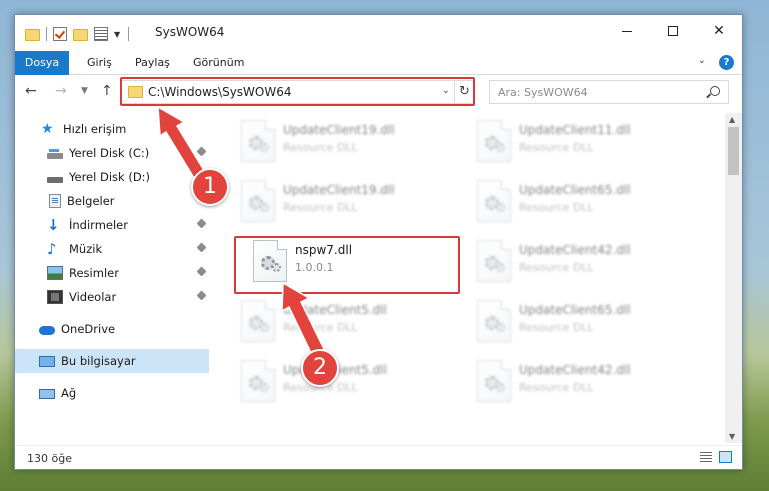 This screenshot has width=769, height=491. I want to click on status-bar: 130 öğe, so click(378, 457).